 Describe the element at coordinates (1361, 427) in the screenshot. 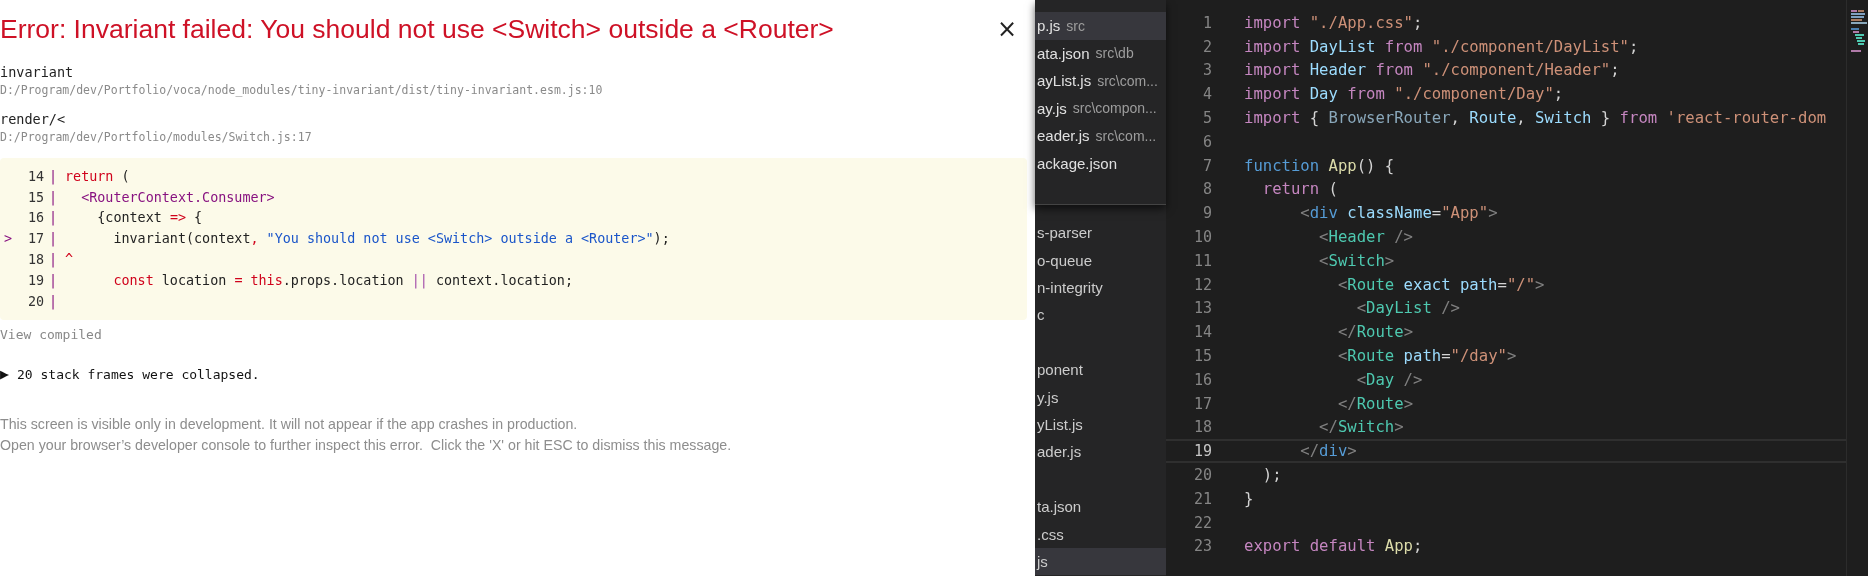

I see `code-line: </Switch>` at that location.